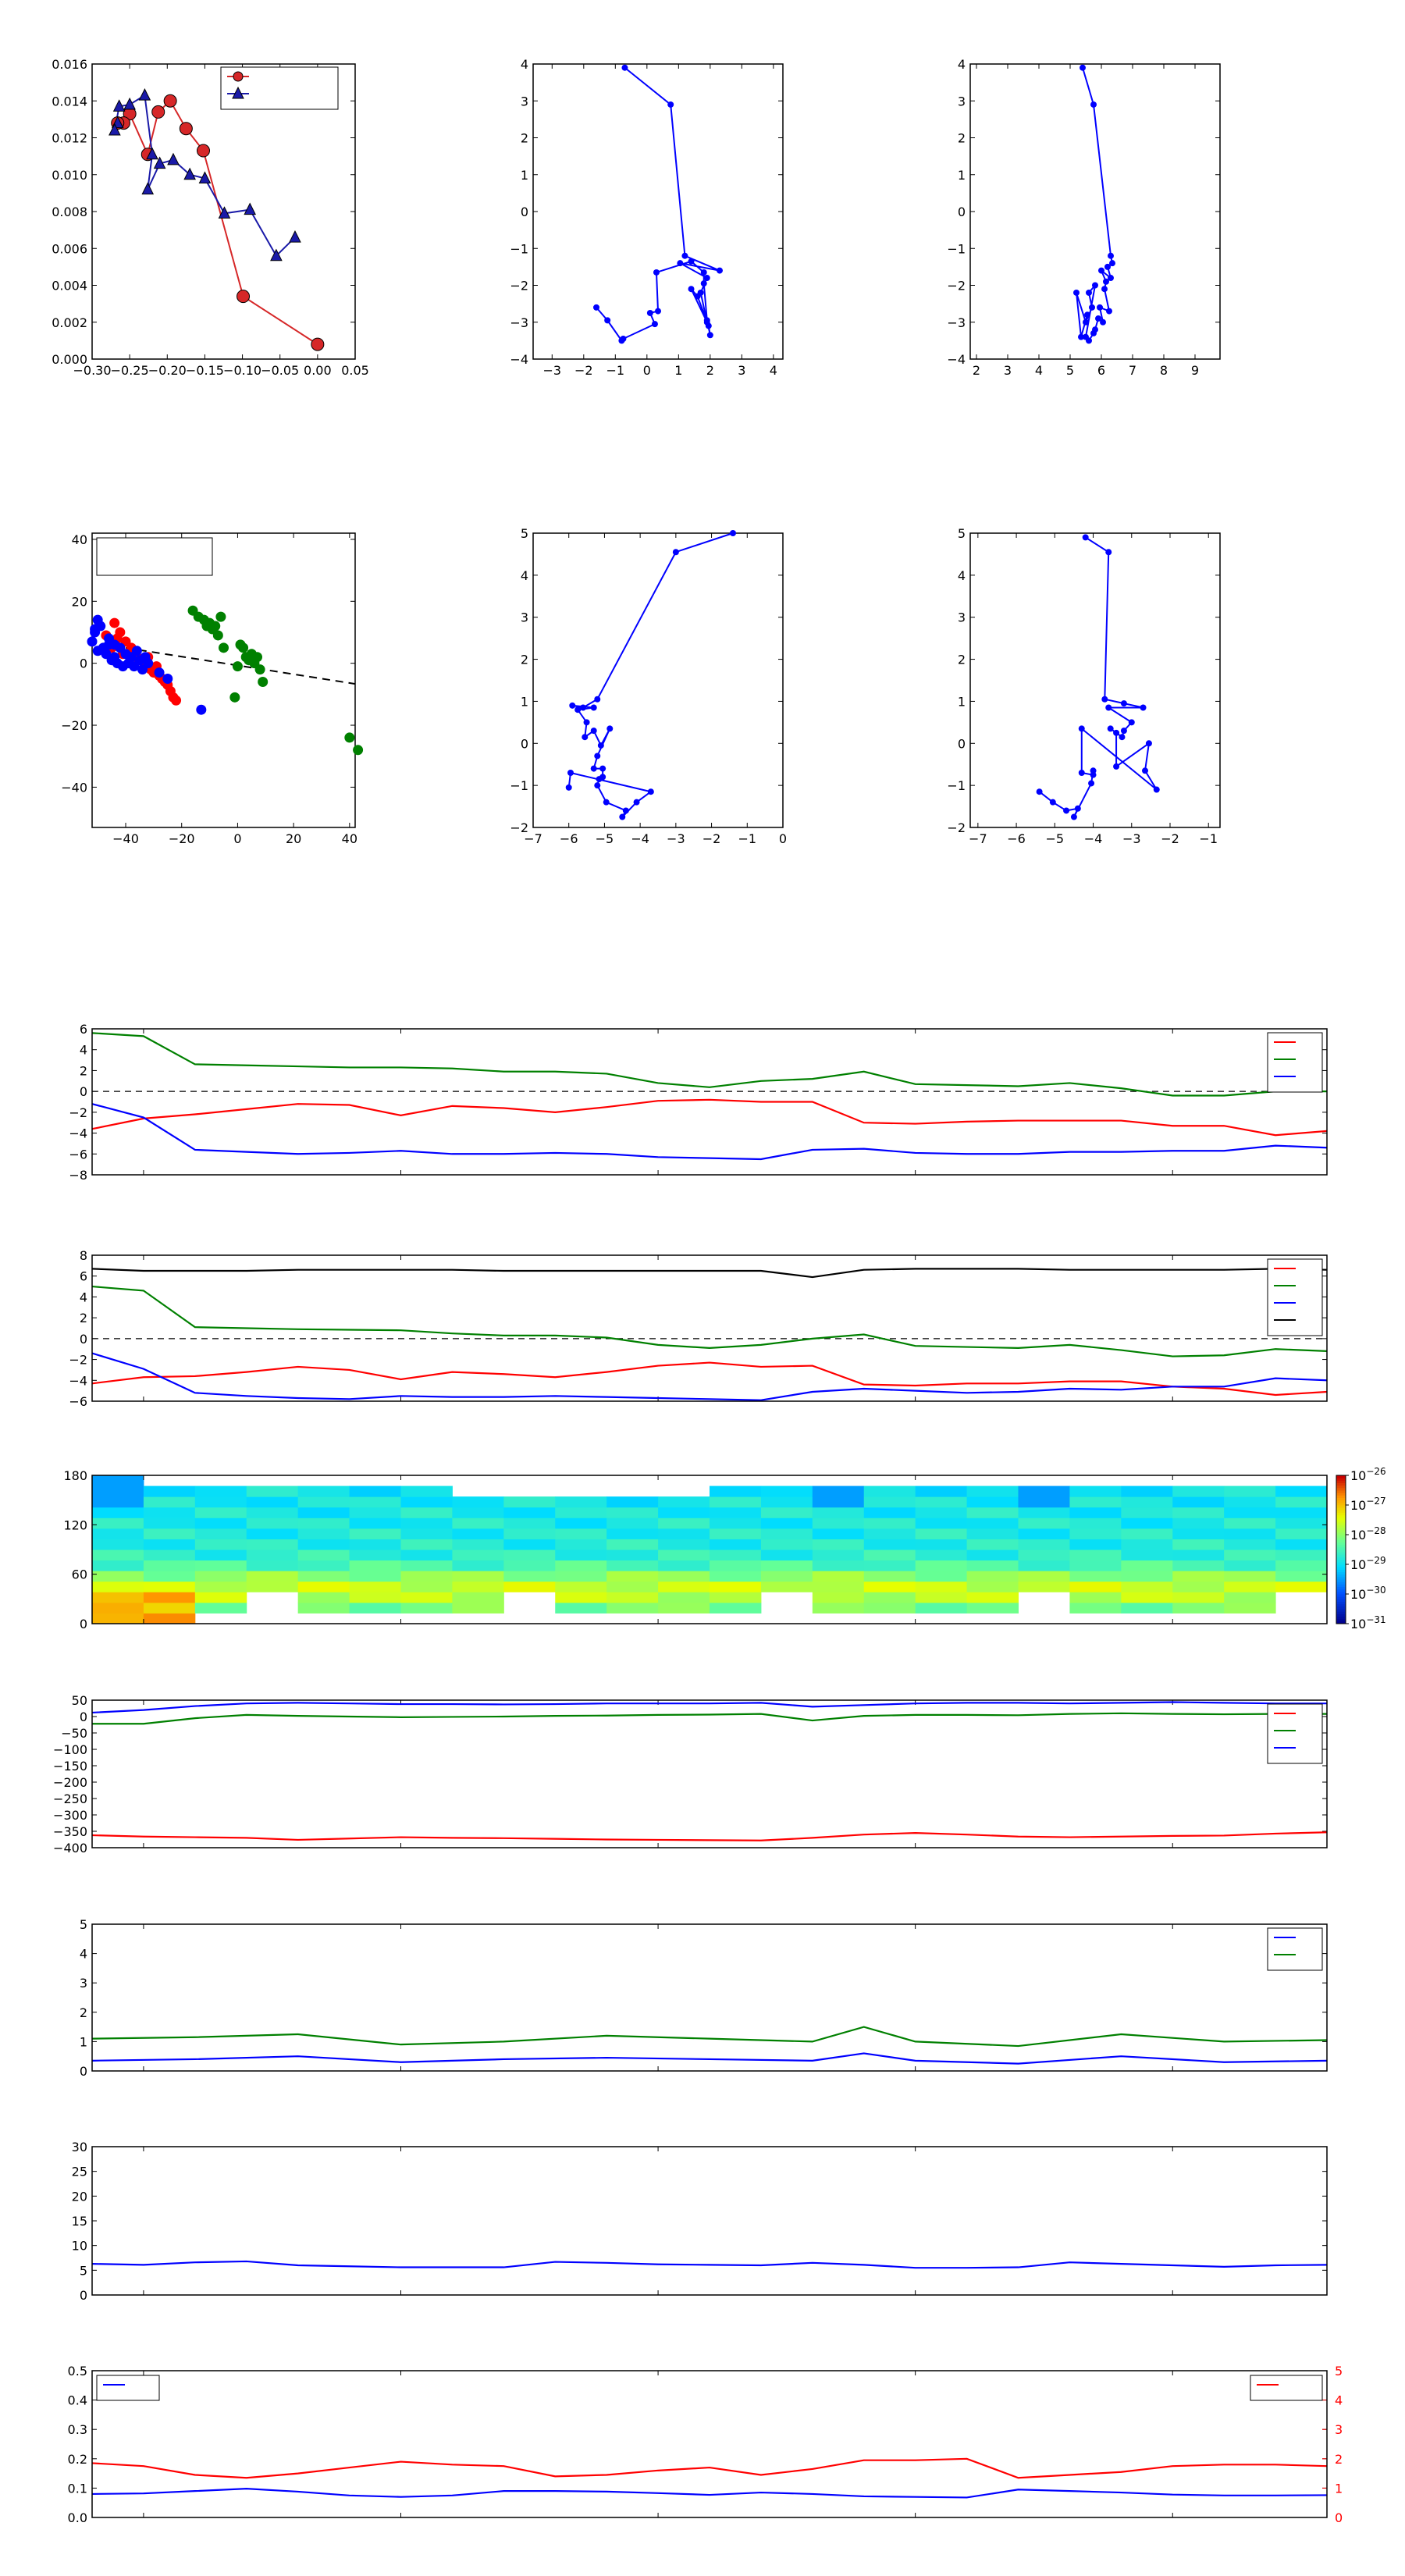 This screenshot has width=1405, height=2576. What do you see at coordinates (242, 370) in the screenshot?
I see `transverse-pressure-xtick-label: −0.10` at bounding box center [242, 370].